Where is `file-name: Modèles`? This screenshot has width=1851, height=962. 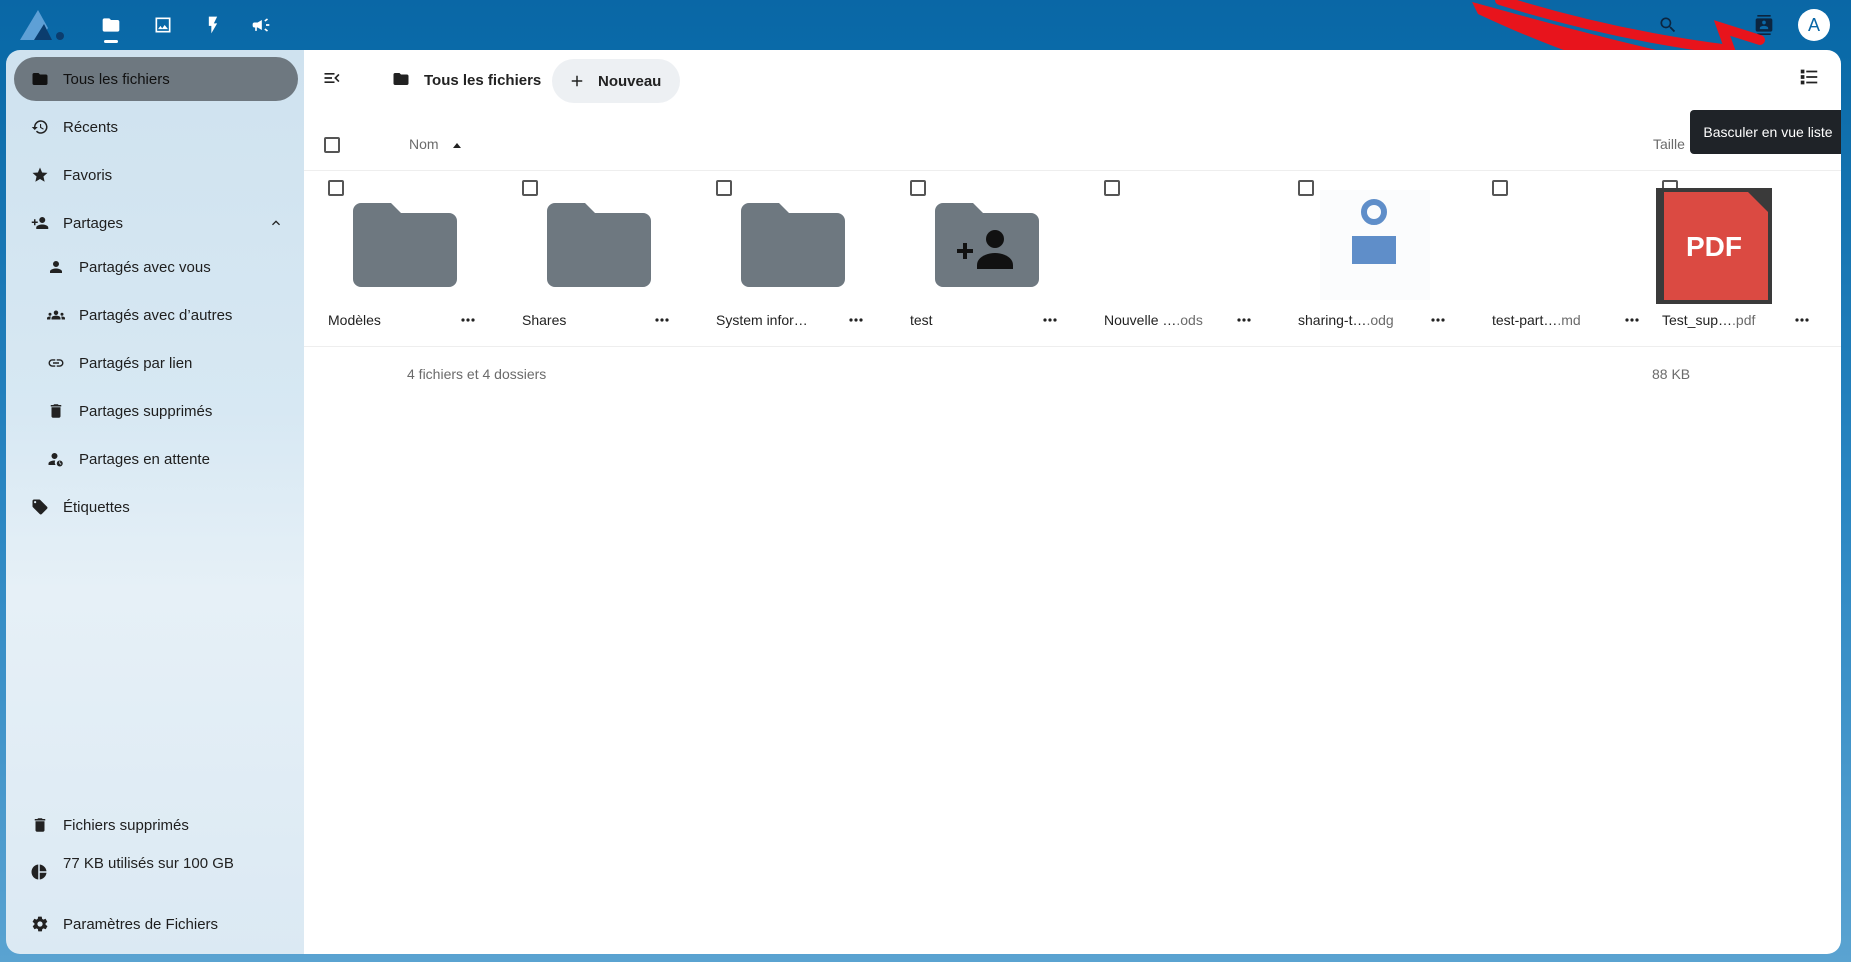
file-name: Modèles is located at coordinates (354, 320).